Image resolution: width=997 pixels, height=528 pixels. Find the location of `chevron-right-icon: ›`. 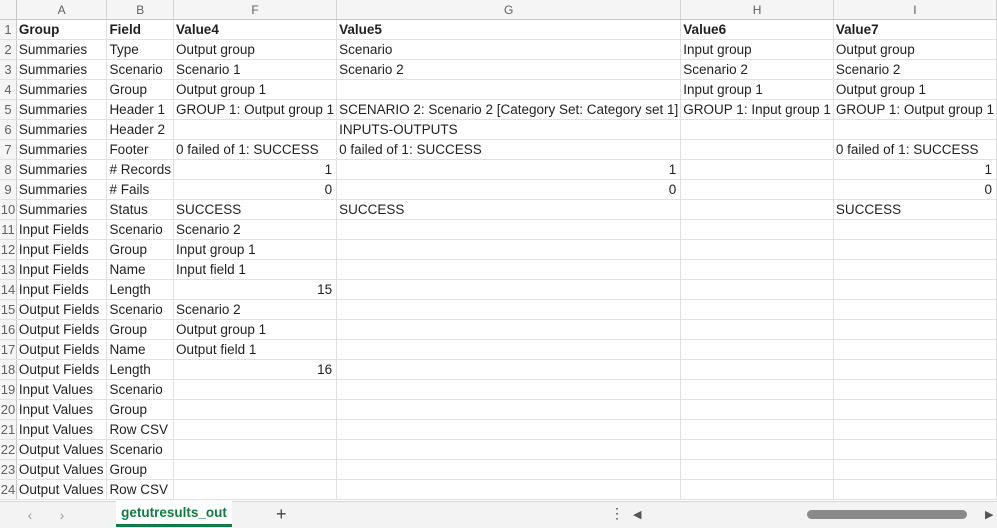

chevron-right-icon: › is located at coordinates (62, 515).